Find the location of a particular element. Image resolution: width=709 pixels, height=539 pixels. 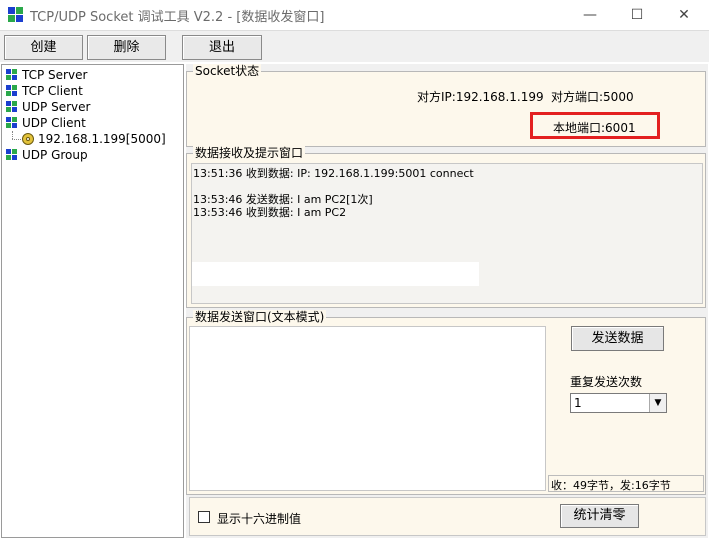

hex-display-checkbox is located at coordinates (204, 517).